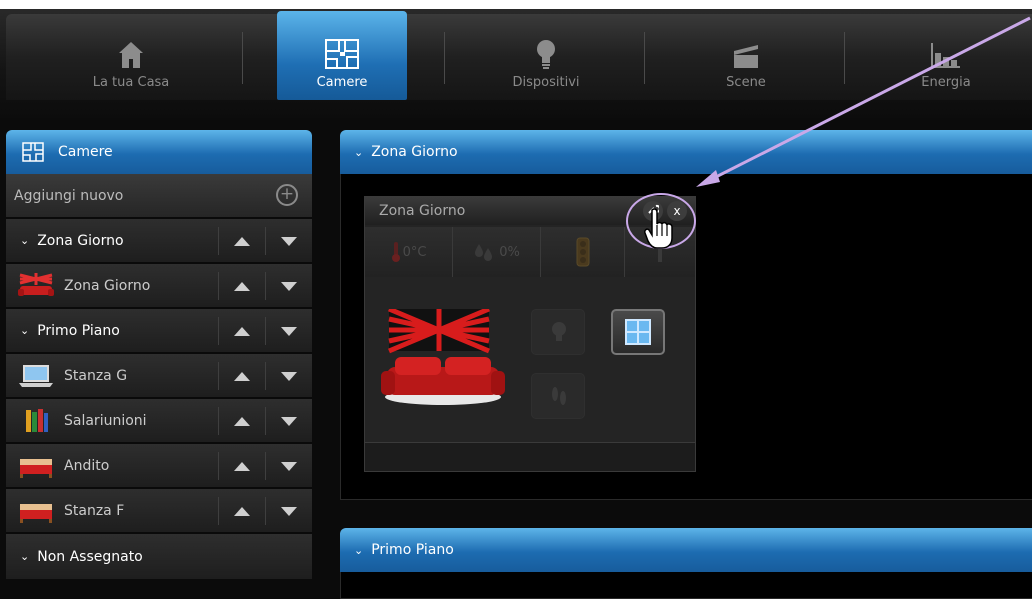  I want to click on humidity-value: 0%, so click(509, 252).